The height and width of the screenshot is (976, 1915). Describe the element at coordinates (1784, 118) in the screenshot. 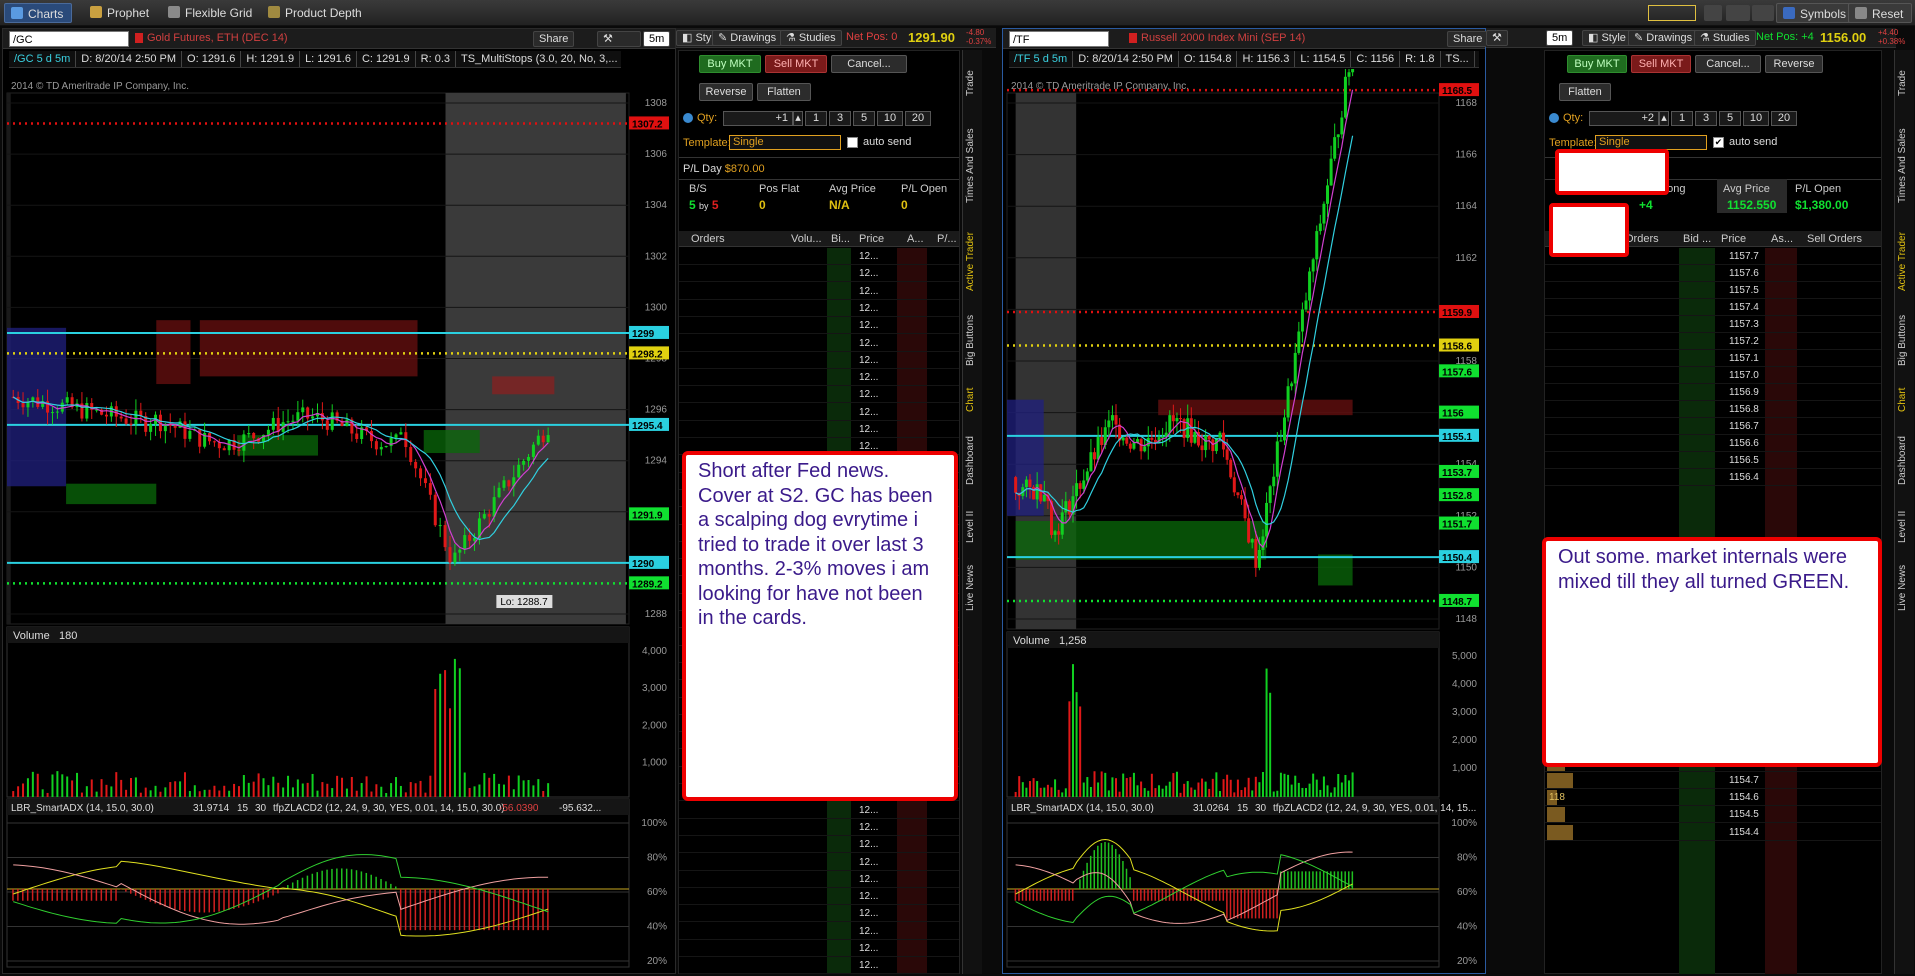

I see `right-qty-preset-20: 20` at that location.